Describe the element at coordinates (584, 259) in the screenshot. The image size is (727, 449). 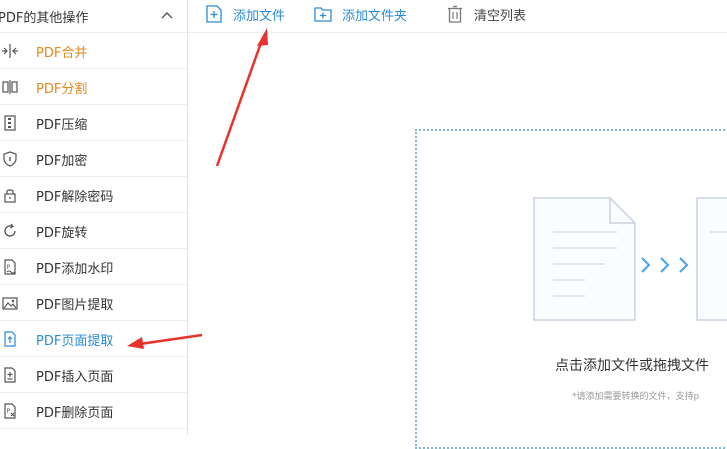
I see `document-icon` at that location.